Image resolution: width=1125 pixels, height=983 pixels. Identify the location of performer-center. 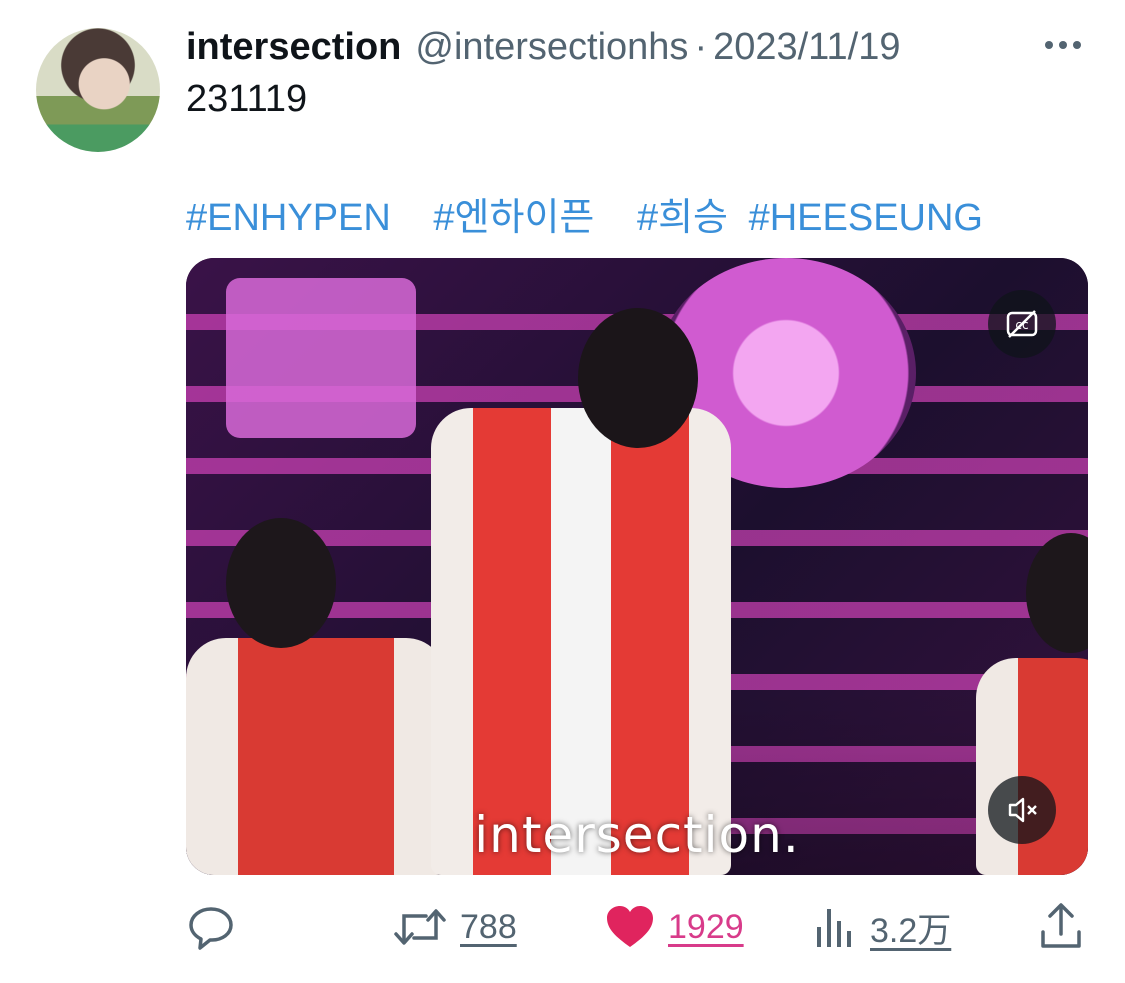
(581, 641).